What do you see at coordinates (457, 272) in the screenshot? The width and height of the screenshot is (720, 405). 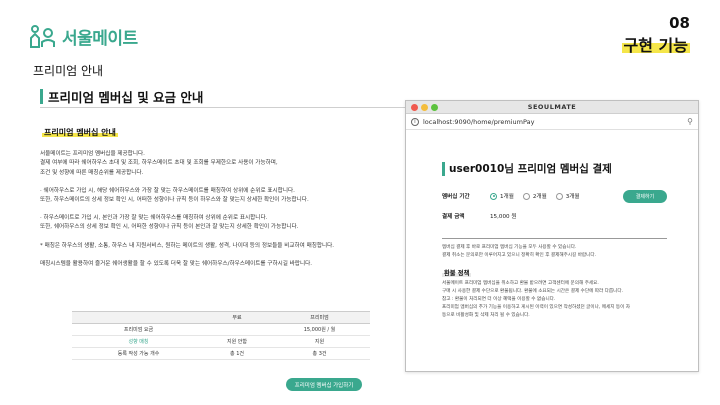 I see `refund-title: 환불 정책` at bounding box center [457, 272].